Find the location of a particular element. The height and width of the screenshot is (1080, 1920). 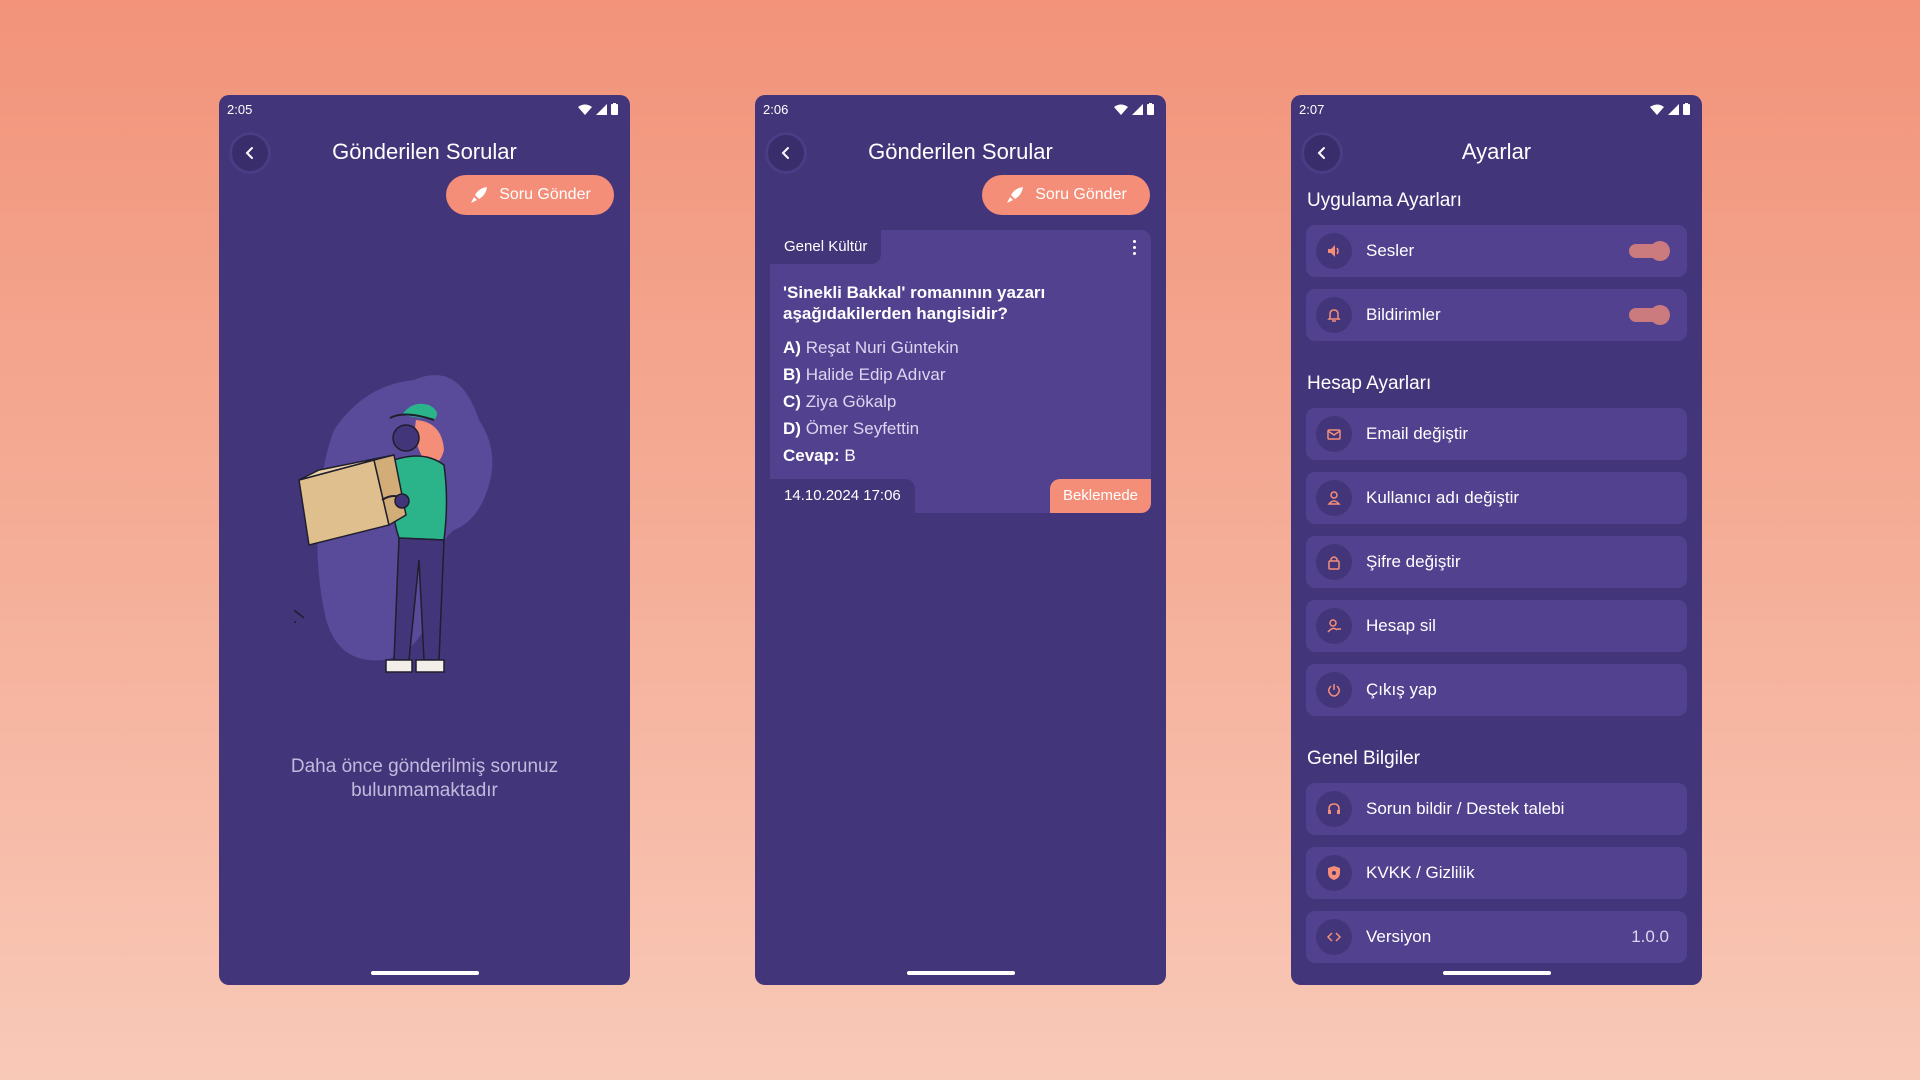

settings-row-label: KVKK / Gizlilik is located at coordinates (1420, 872).